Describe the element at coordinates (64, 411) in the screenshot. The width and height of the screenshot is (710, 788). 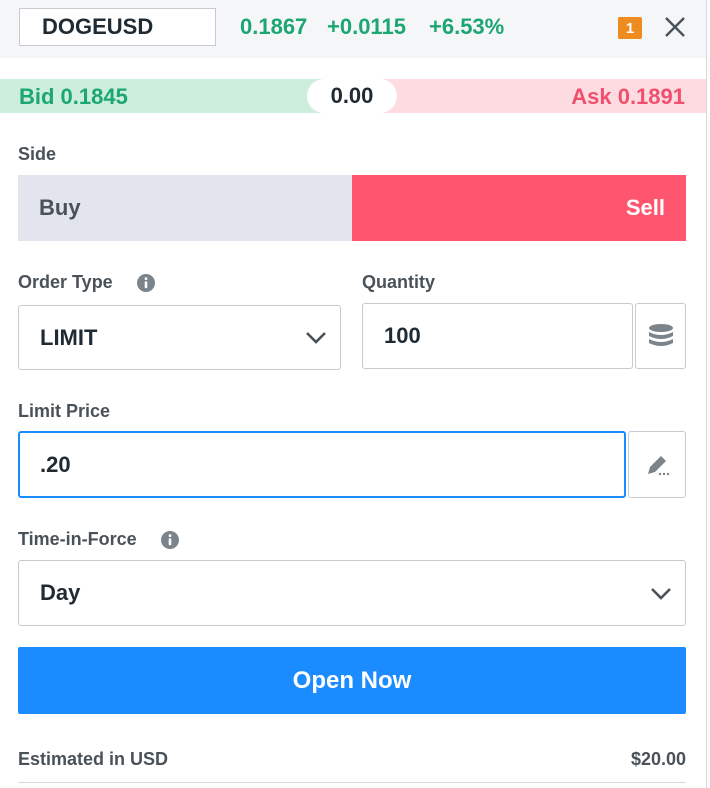
I see `limit-price-label: Limit Price` at that location.